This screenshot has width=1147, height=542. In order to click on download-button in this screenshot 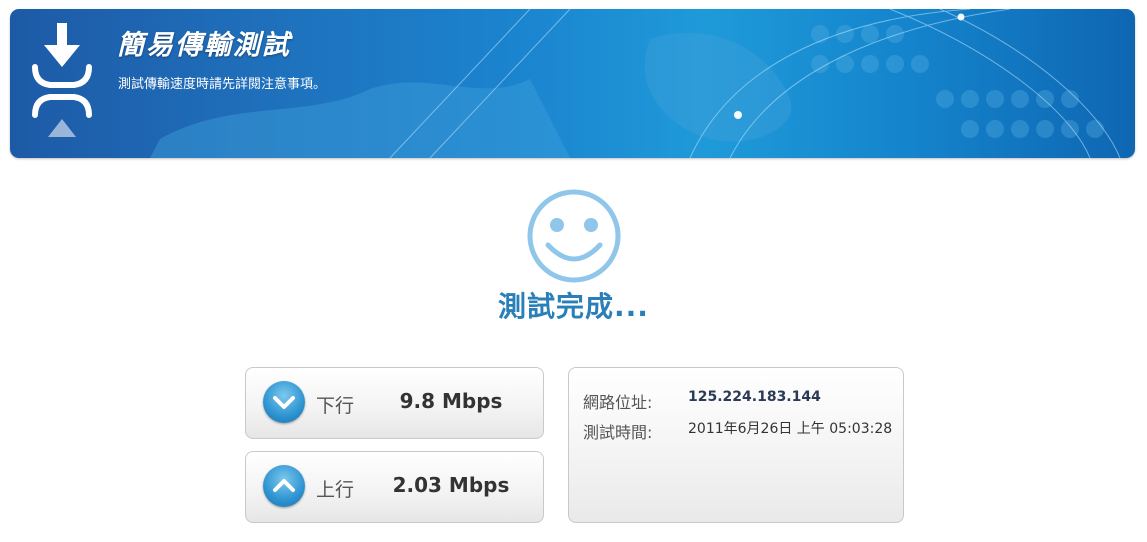, I will do `click(284, 402)`.